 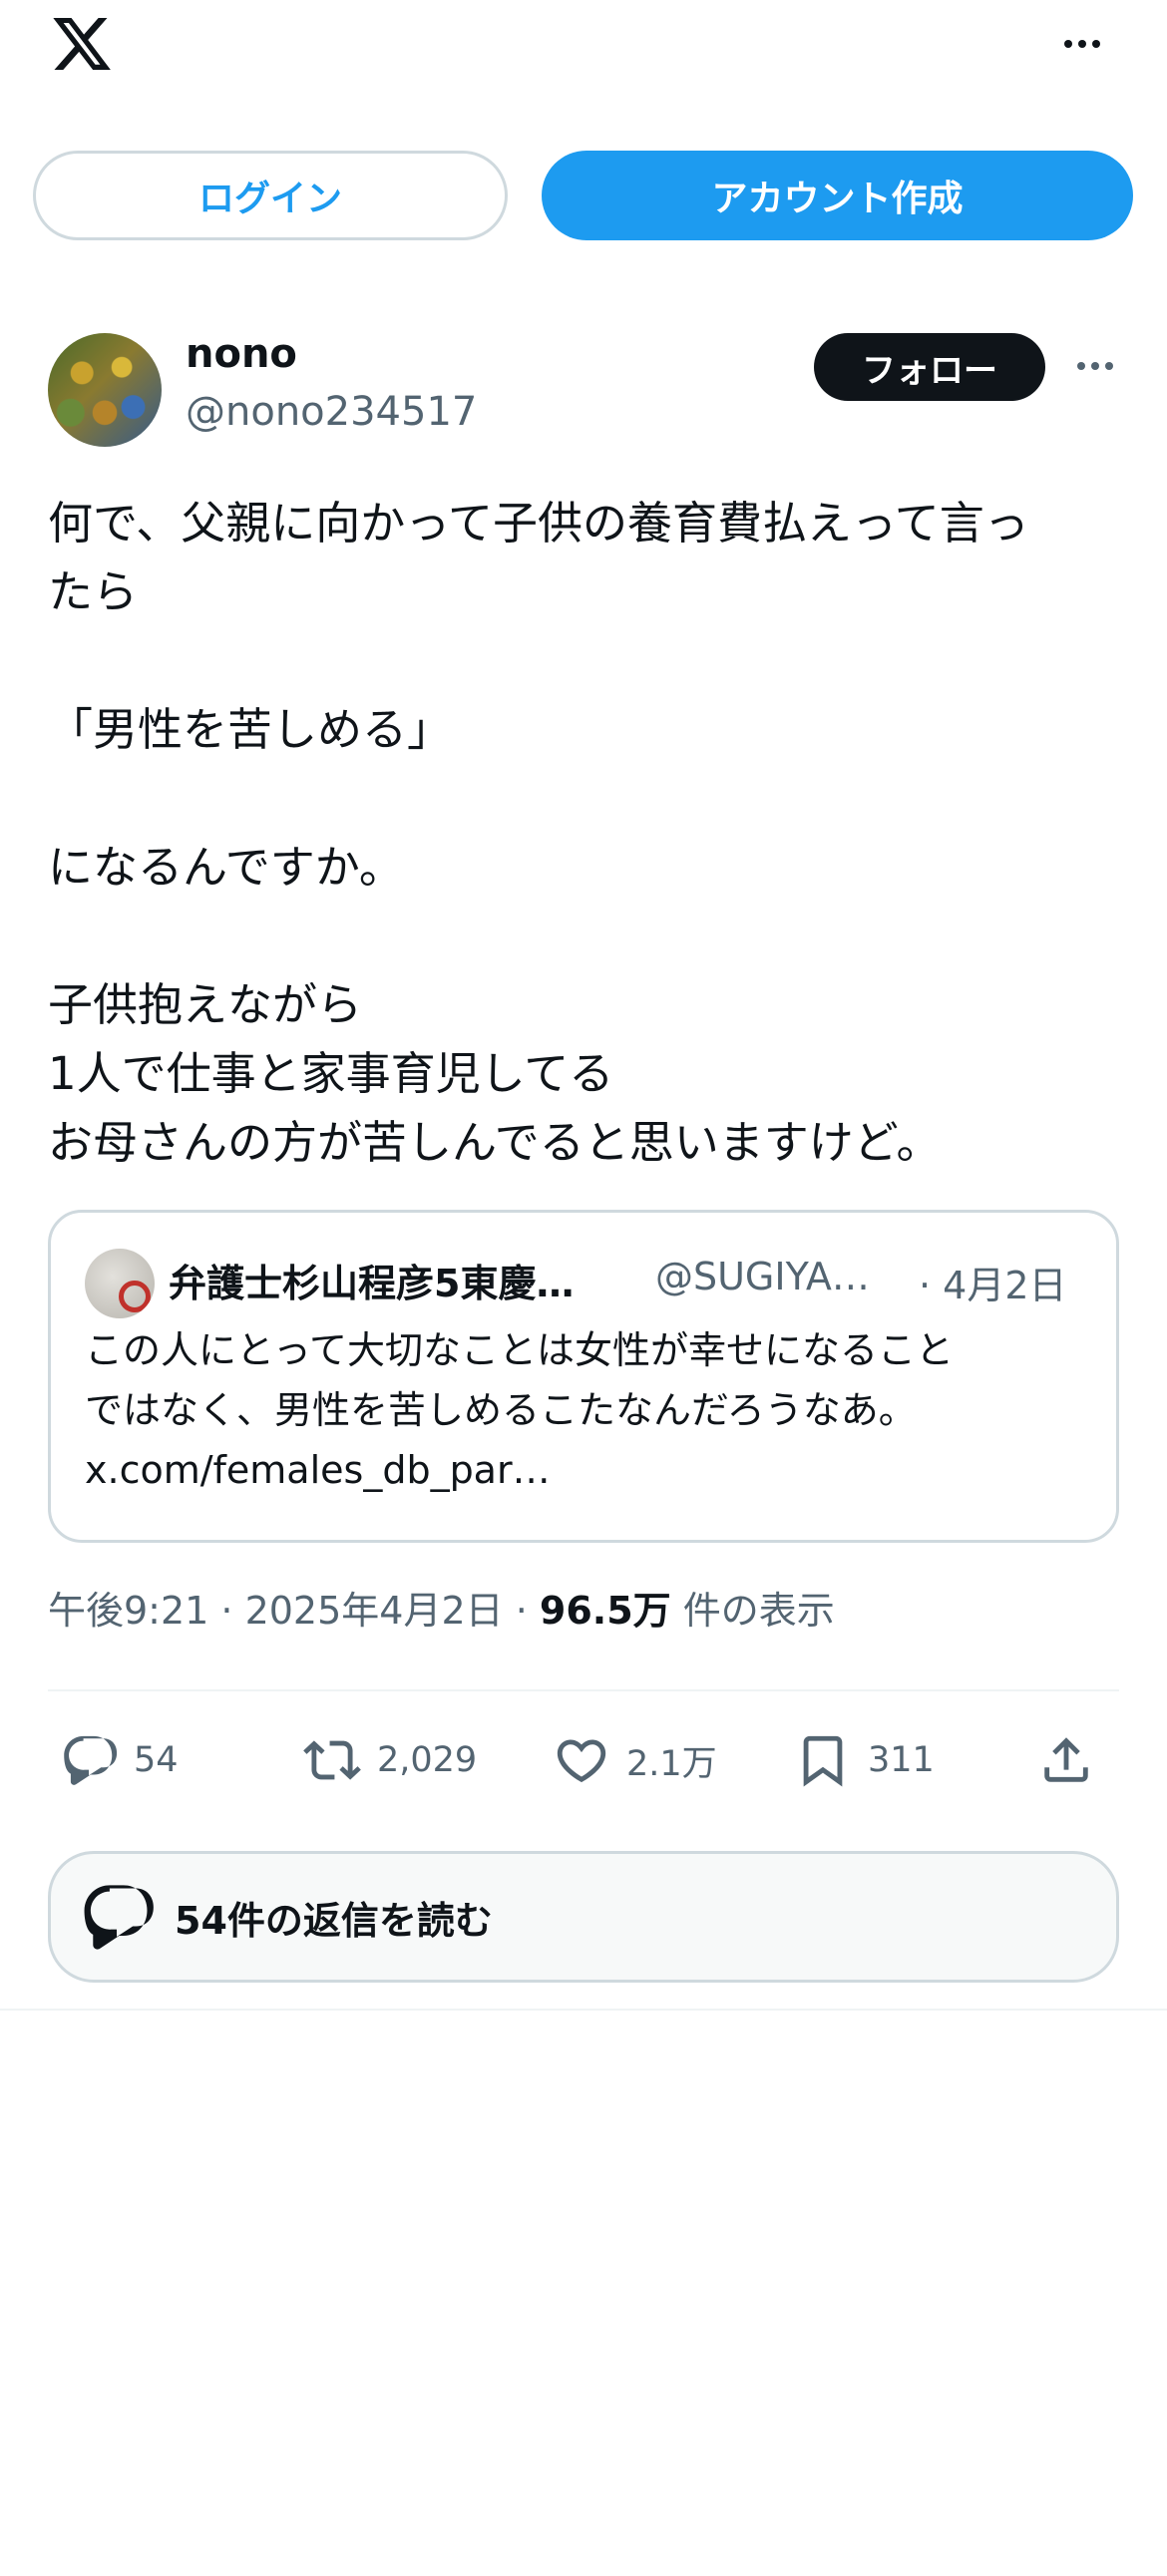 I want to click on tweet-text-line: になるんですか。, so click(x=226, y=867).